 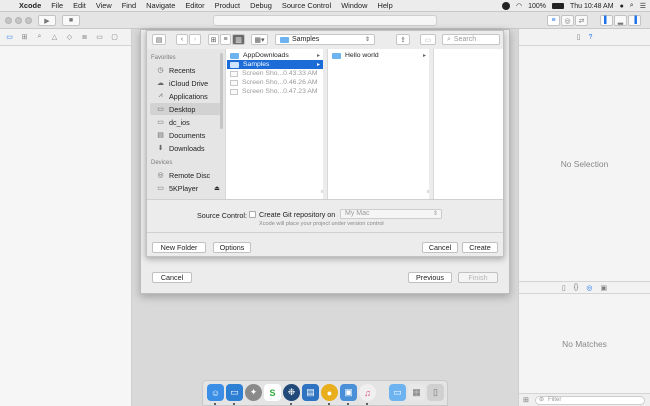 I want to click on group-button: ▦▾, so click(x=259, y=39).